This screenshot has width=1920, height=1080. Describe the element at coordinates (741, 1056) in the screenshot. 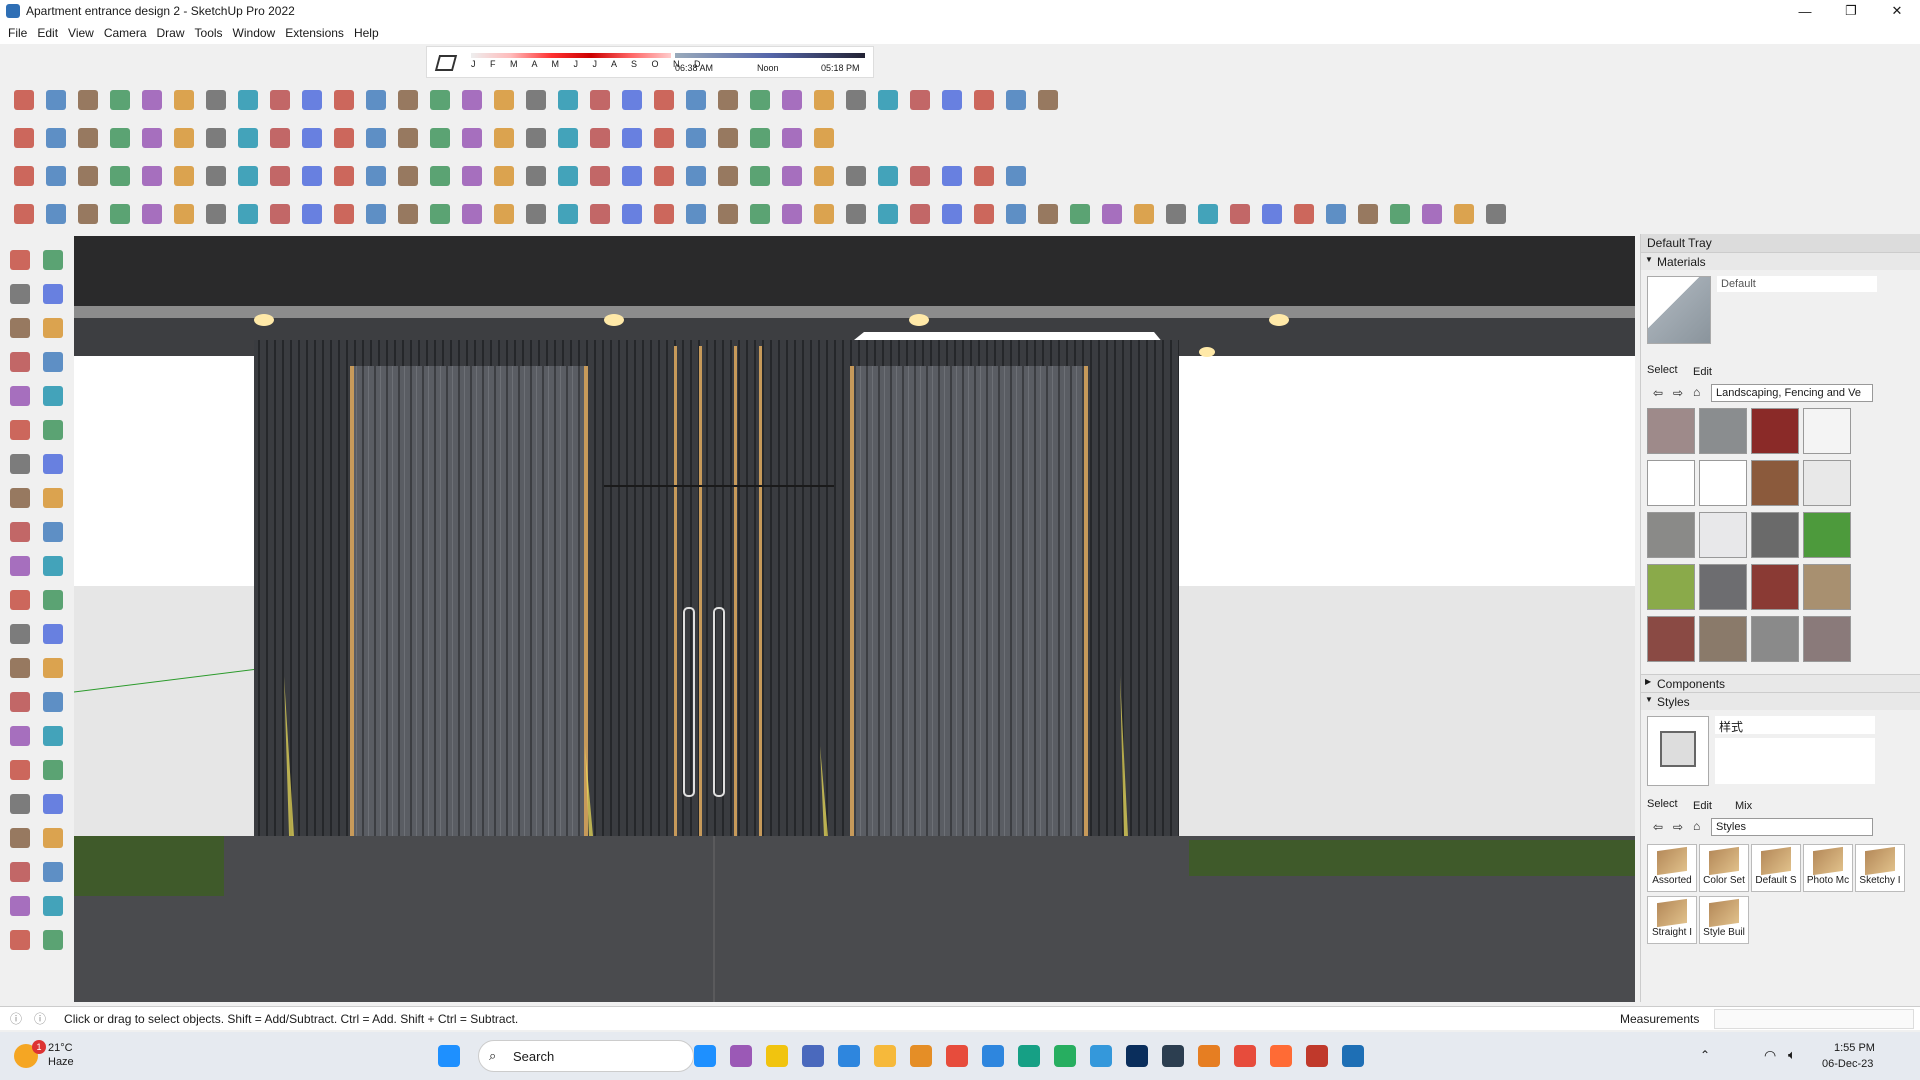

I see `gallery-icon` at that location.